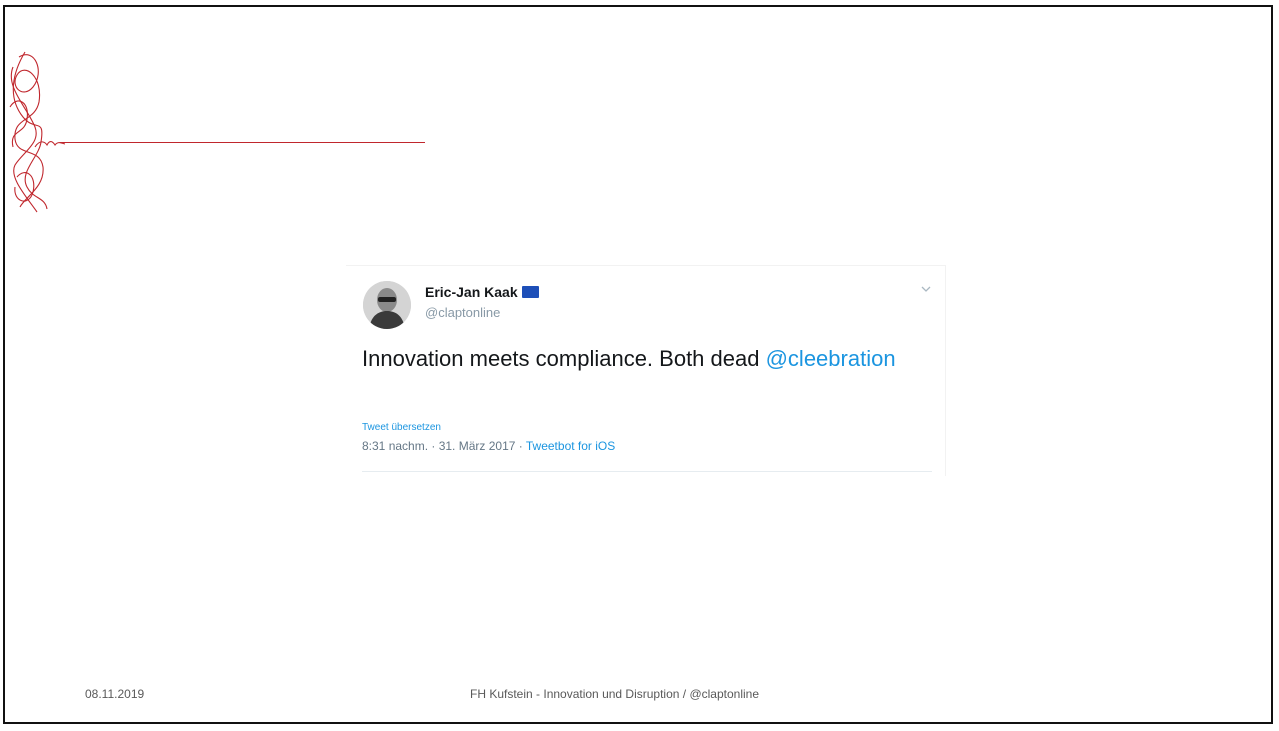  What do you see at coordinates (530, 292) in the screenshot?
I see `eu-flag-icon` at bounding box center [530, 292].